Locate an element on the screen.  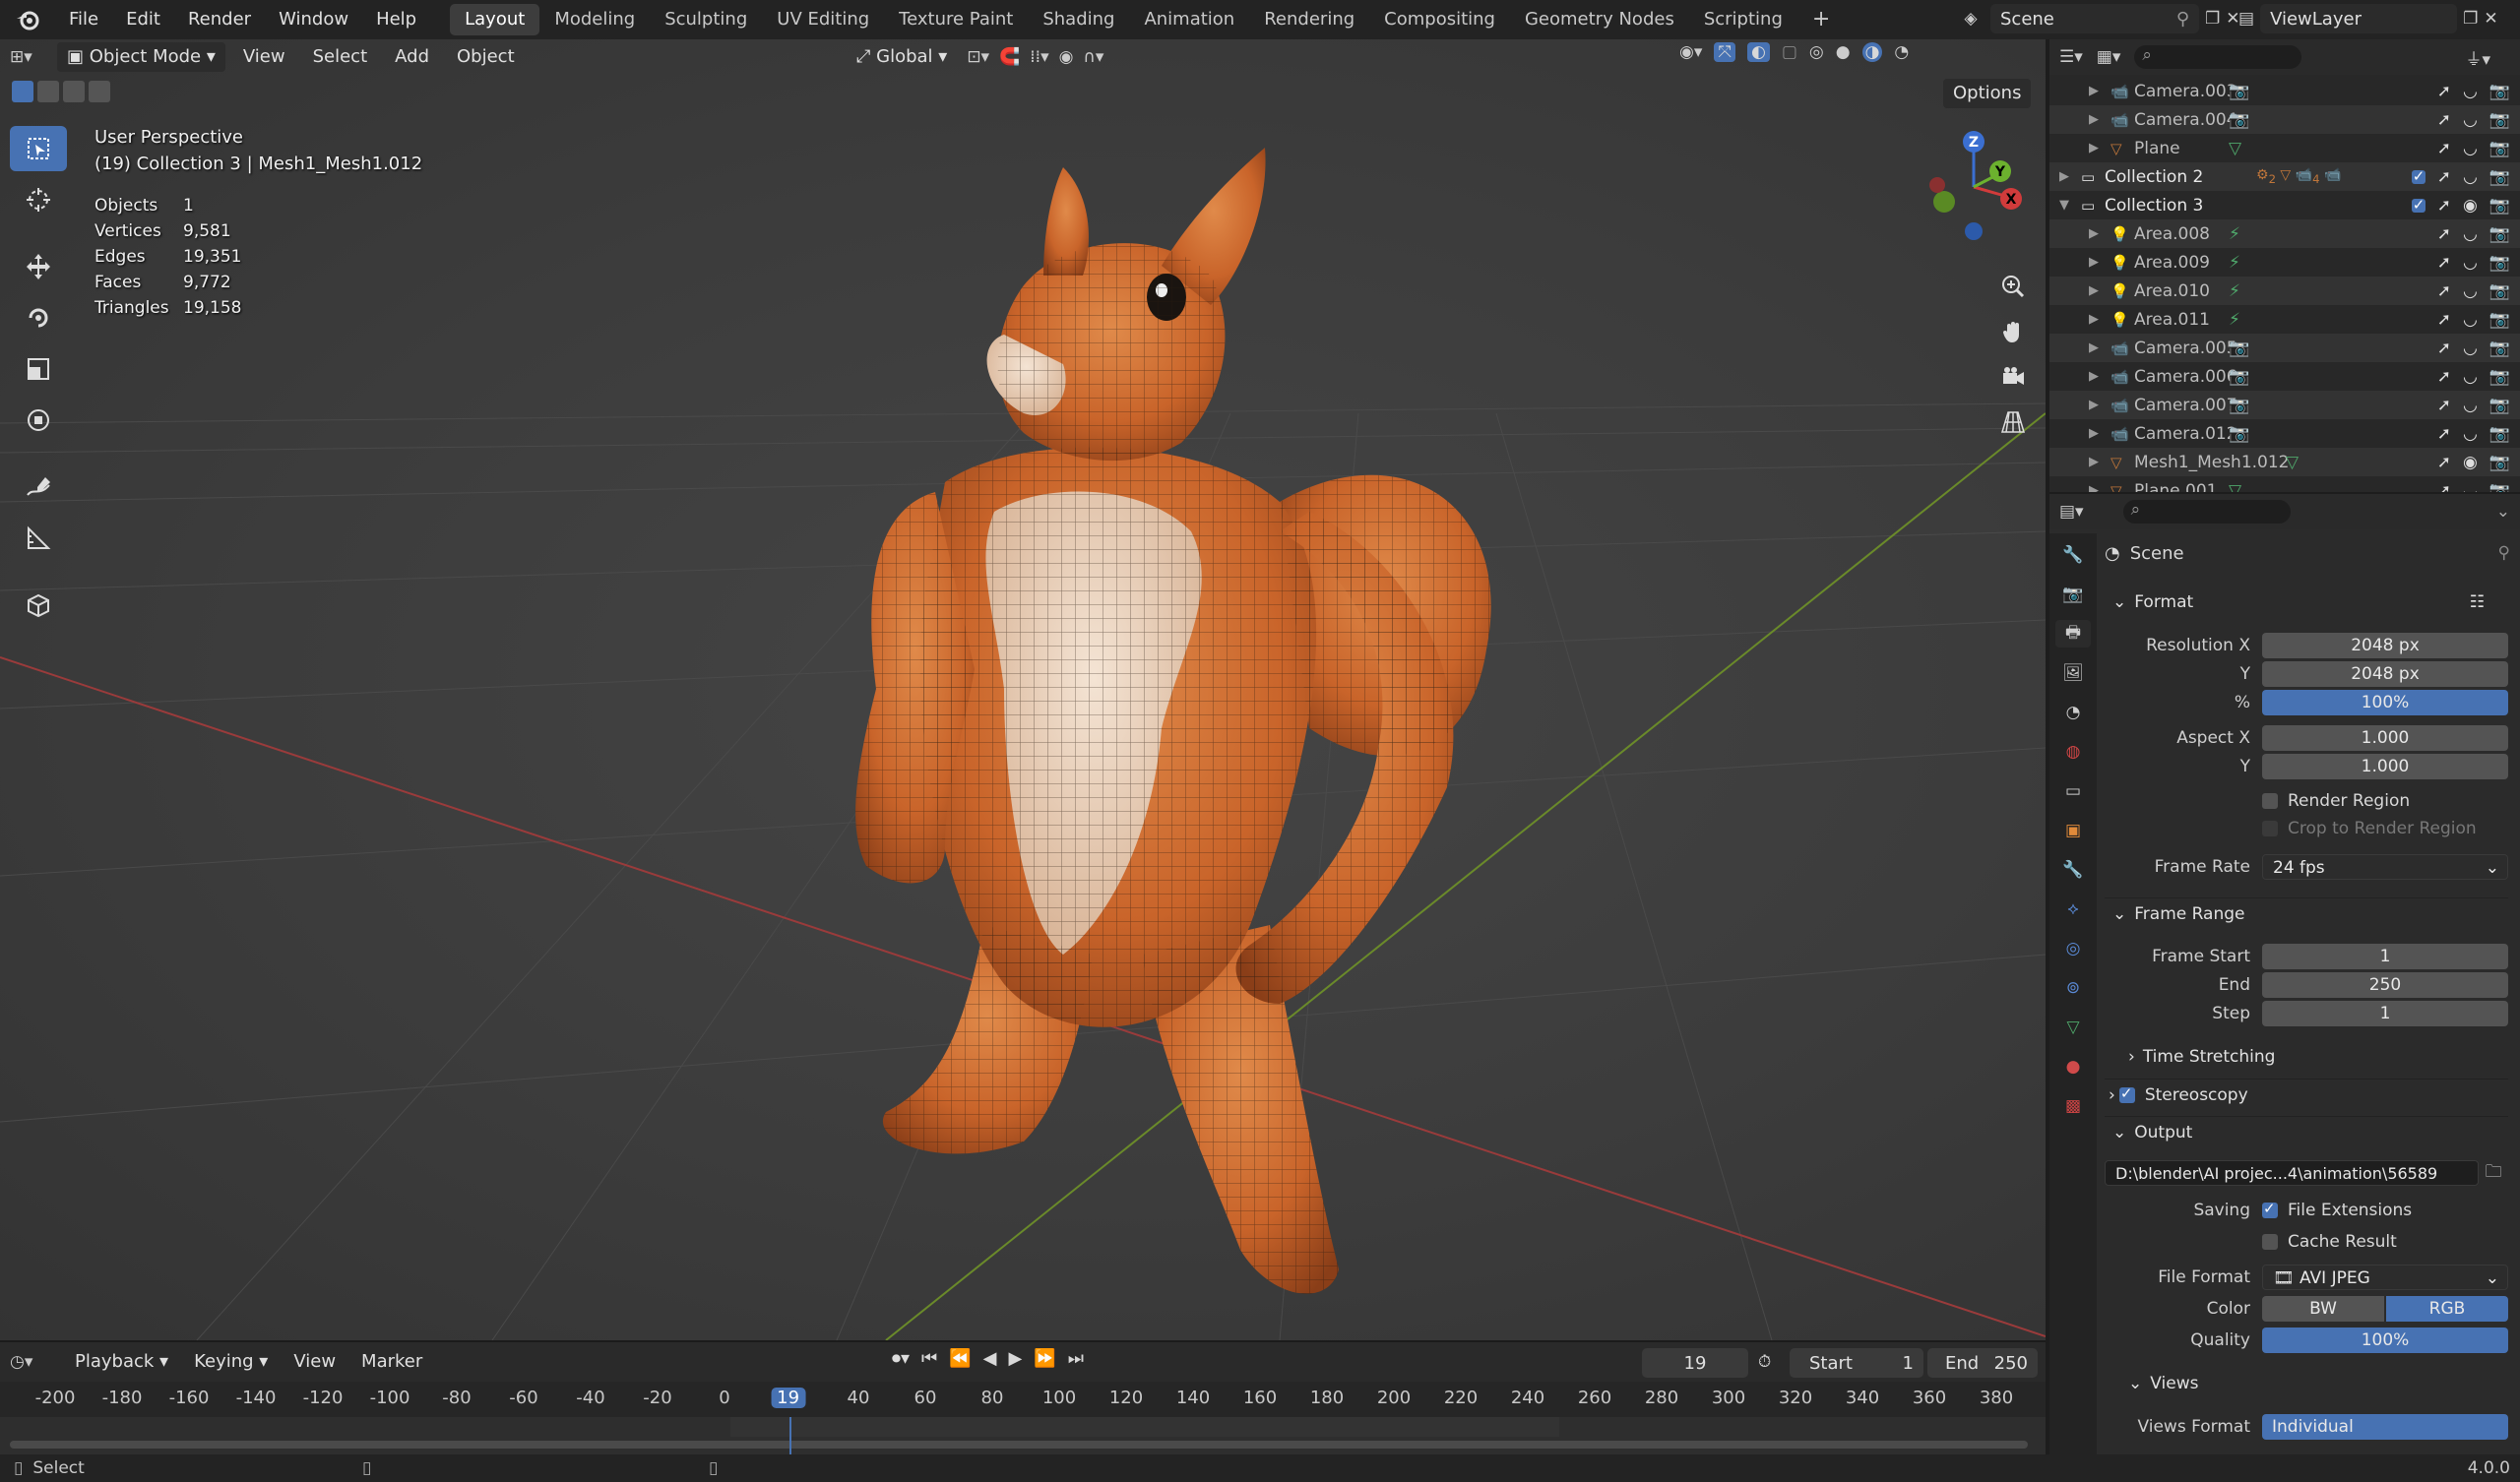
snap-target-icon: ⁞⁞▾ is located at coordinates (1039, 57).